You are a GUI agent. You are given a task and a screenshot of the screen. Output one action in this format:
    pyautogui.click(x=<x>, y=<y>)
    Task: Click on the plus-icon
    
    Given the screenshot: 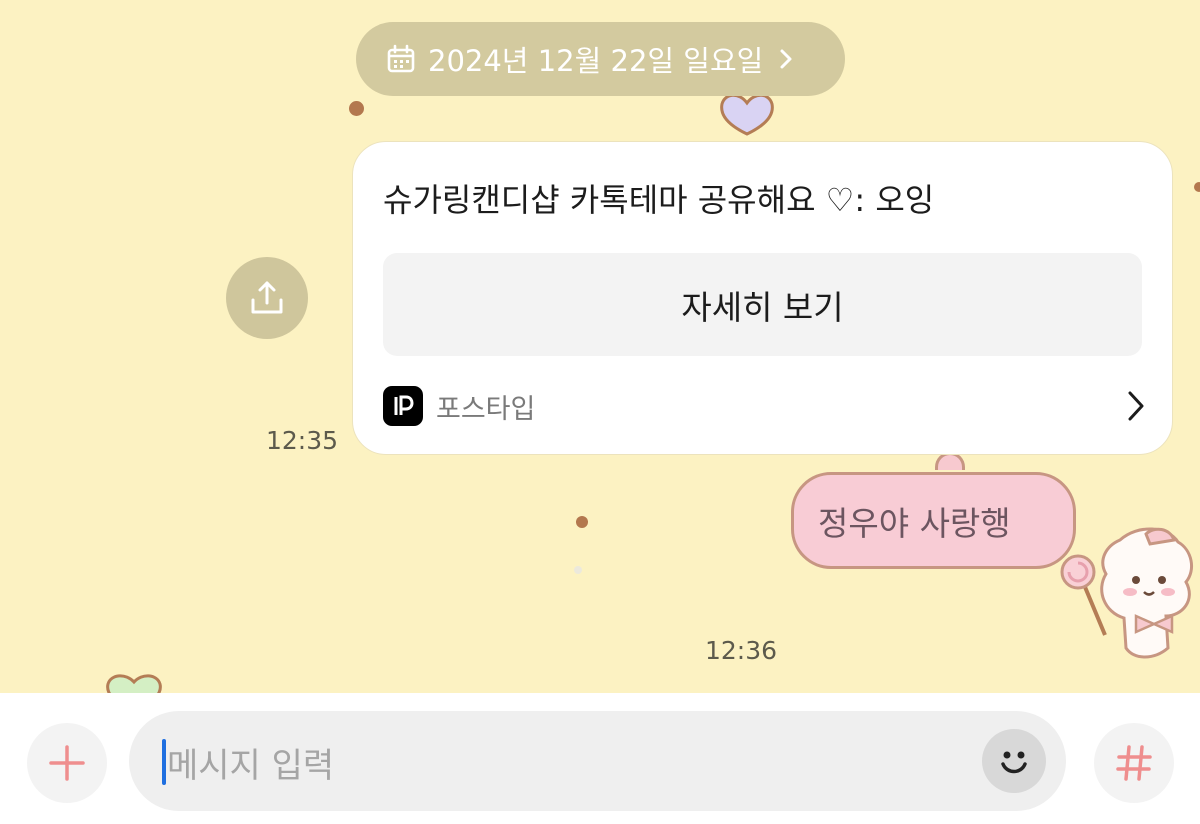 What is the action you would take?
    pyautogui.click(x=67, y=763)
    